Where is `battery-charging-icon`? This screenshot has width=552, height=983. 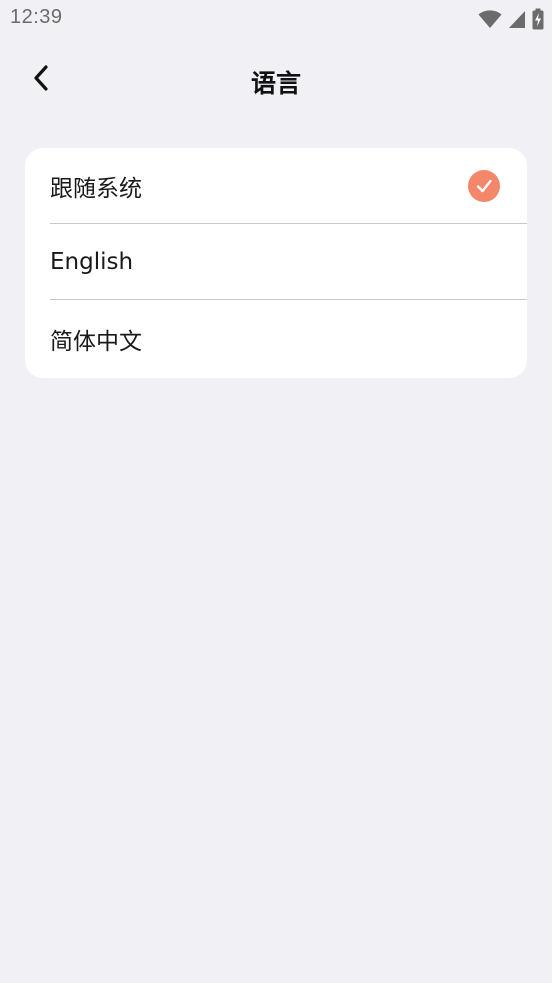 battery-charging-icon is located at coordinates (538, 21).